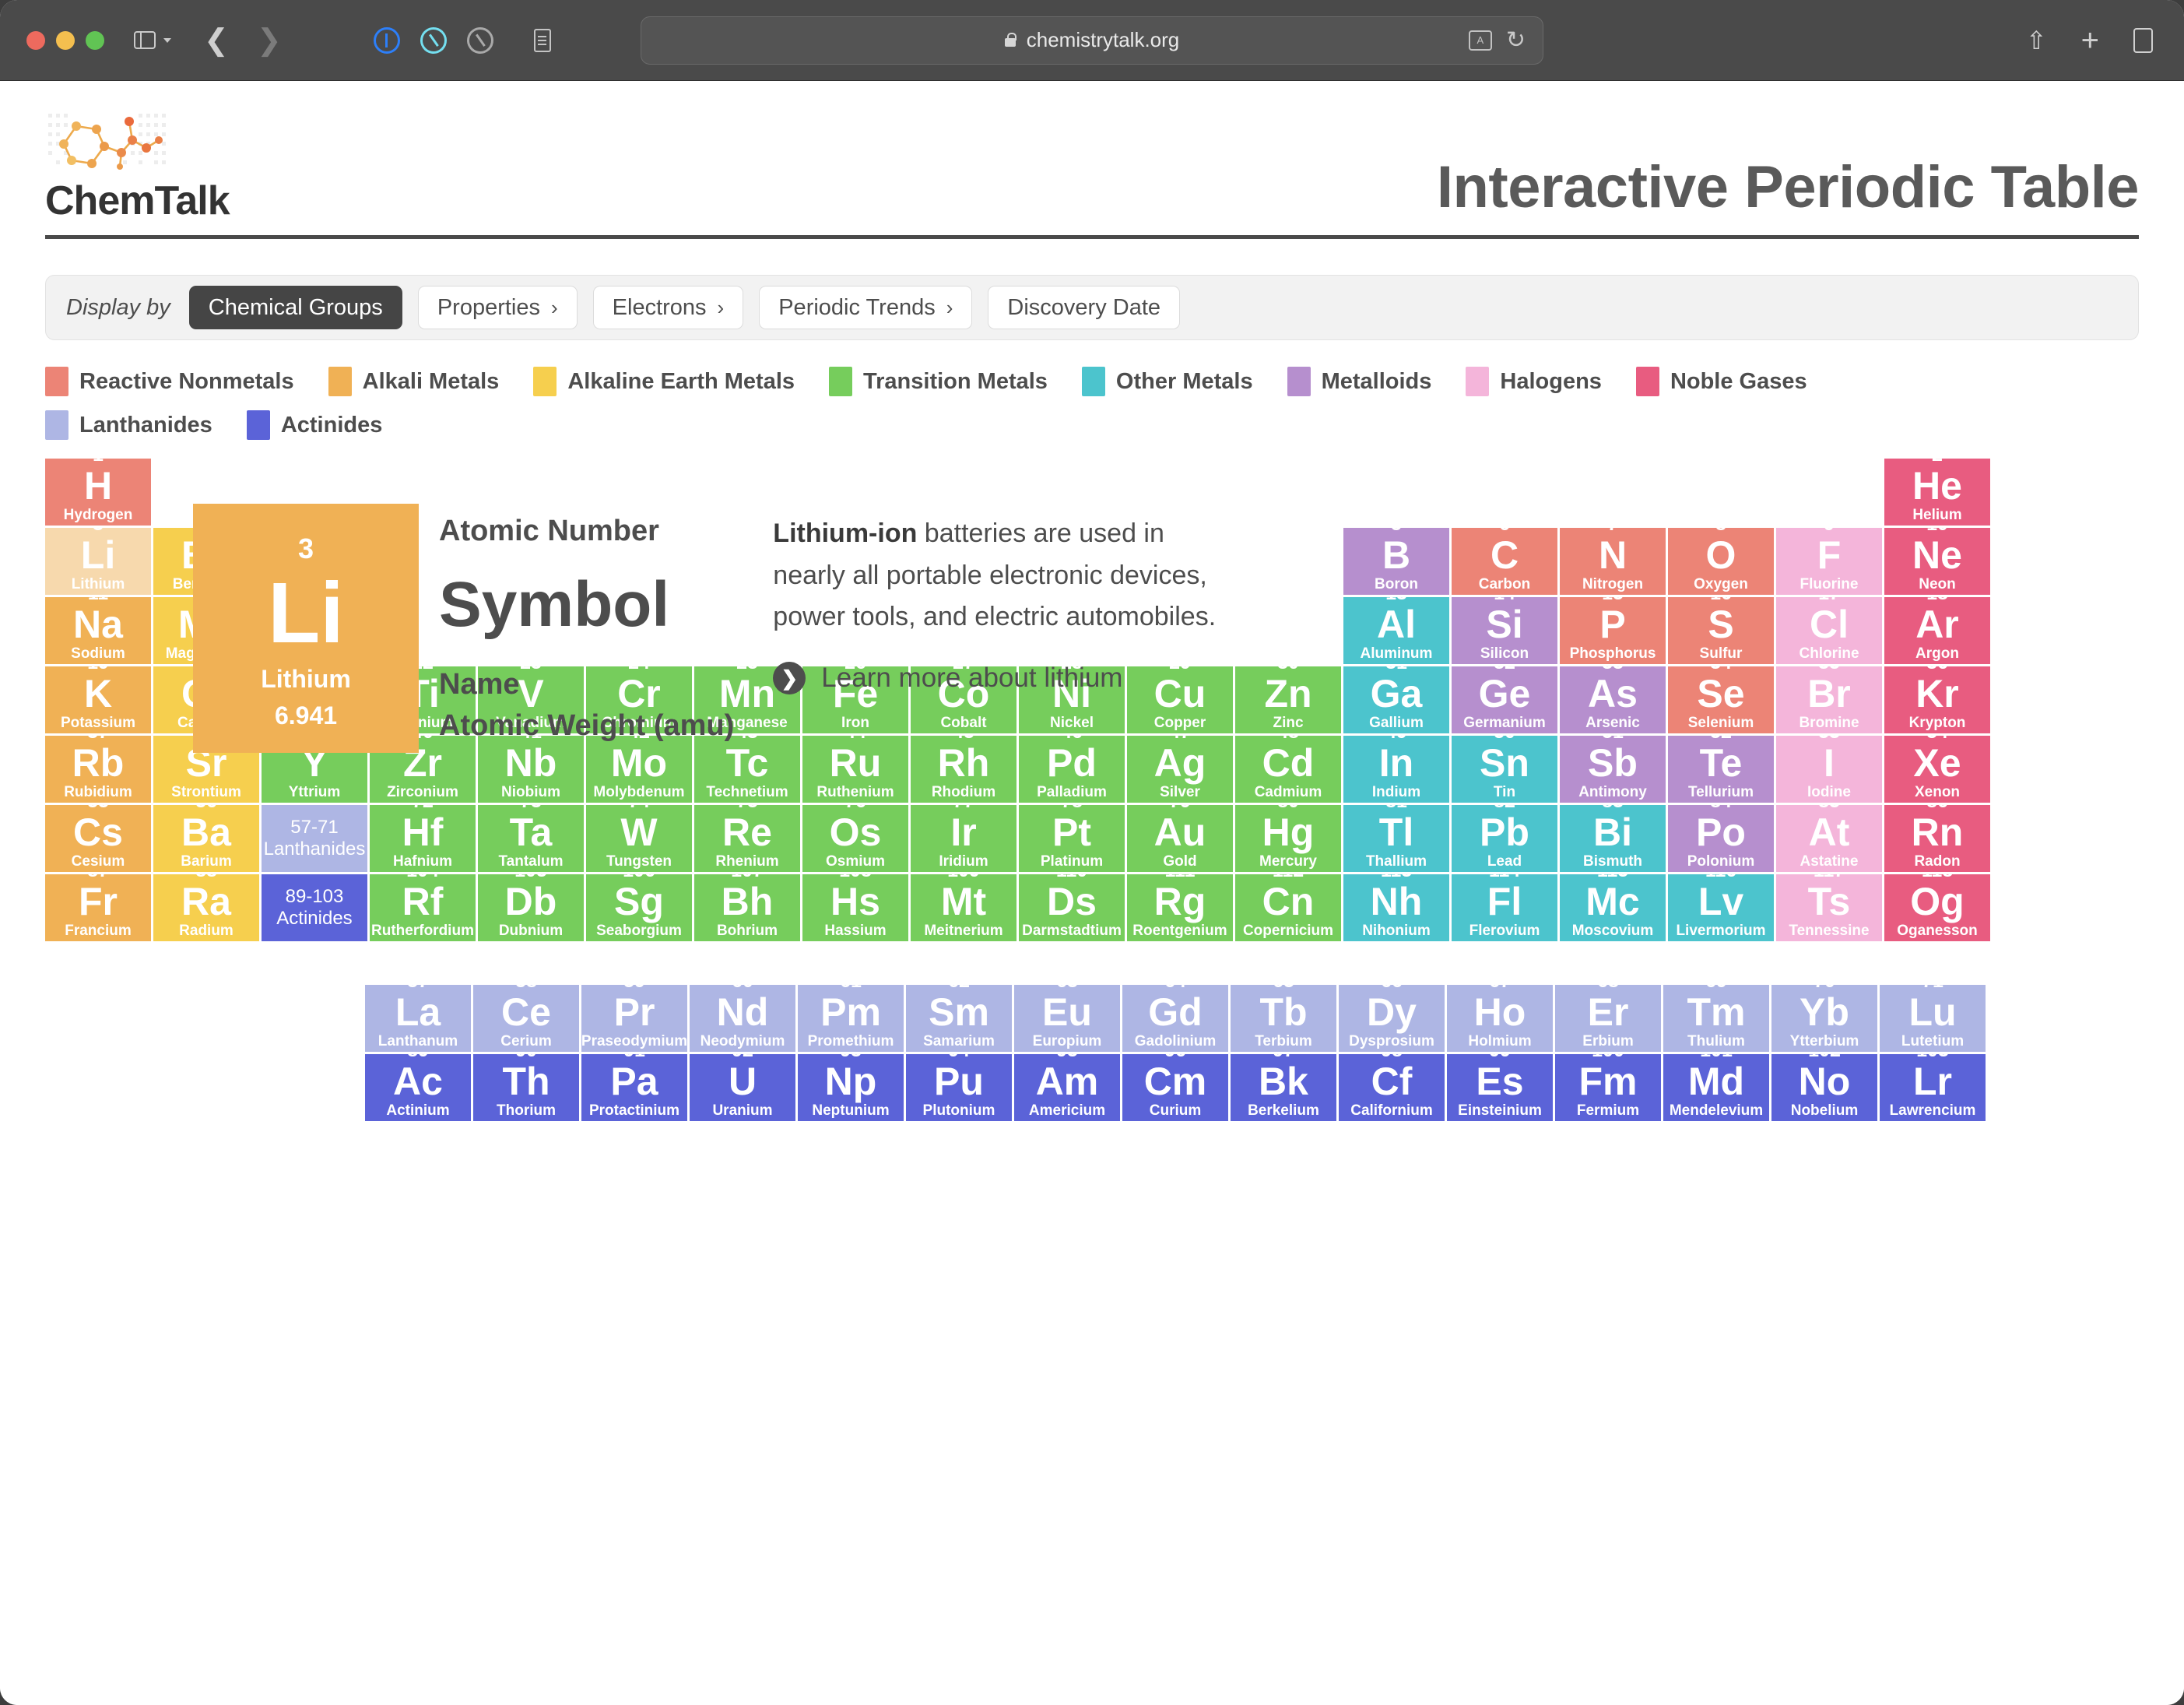  What do you see at coordinates (1608, 1087) in the screenshot?
I see `element-cell-fm: 100FmFermium257` at bounding box center [1608, 1087].